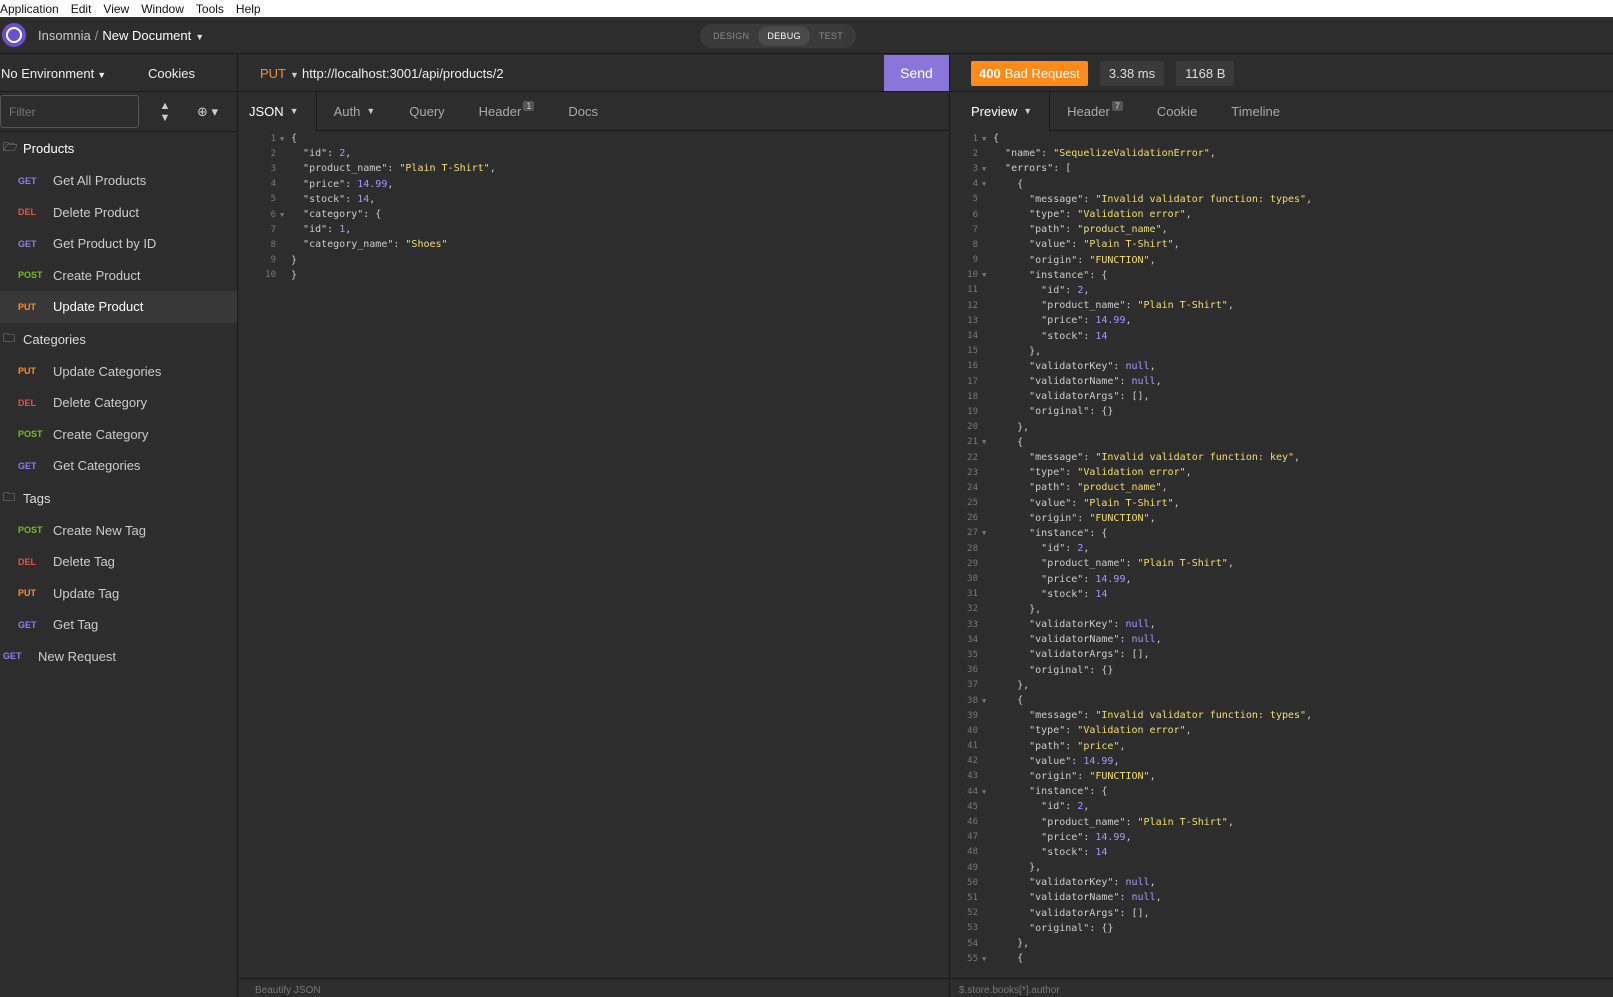 This screenshot has width=1613, height=997. I want to click on breadcrumb-app: Insomnia, so click(64, 35).